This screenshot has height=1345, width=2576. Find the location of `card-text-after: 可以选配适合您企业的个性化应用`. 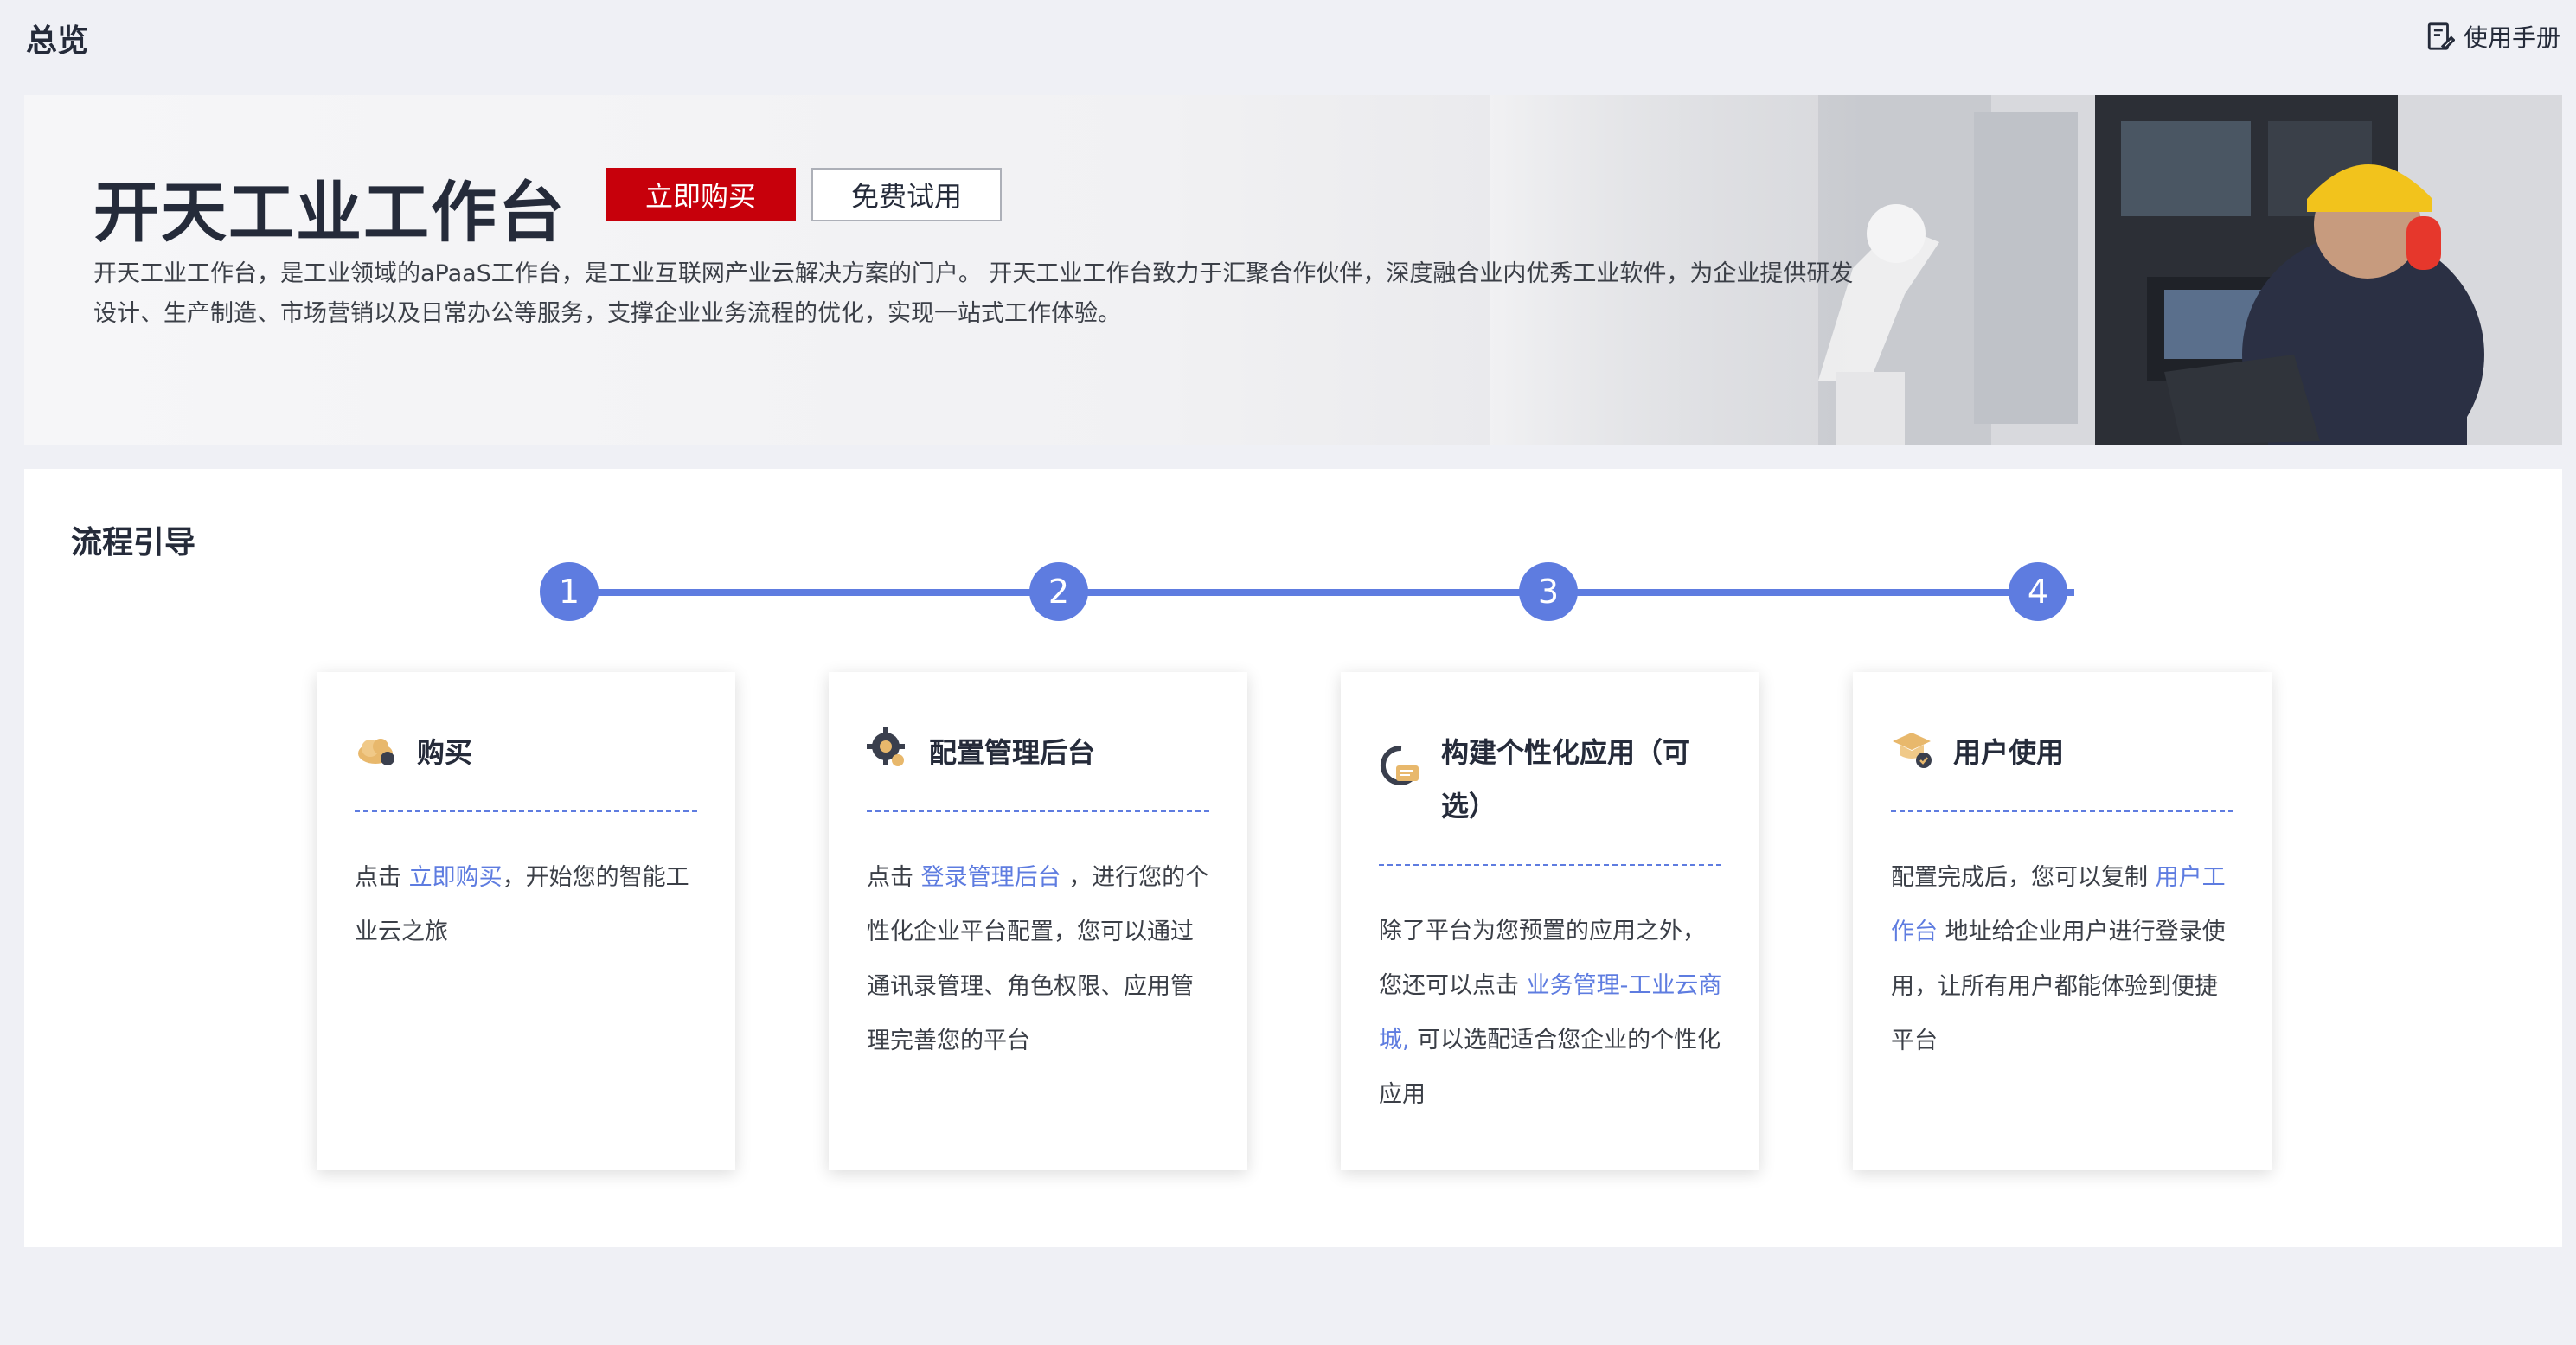

card-text-after: 可以选配适合您企业的个性化应用 is located at coordinates (1550, 1068).